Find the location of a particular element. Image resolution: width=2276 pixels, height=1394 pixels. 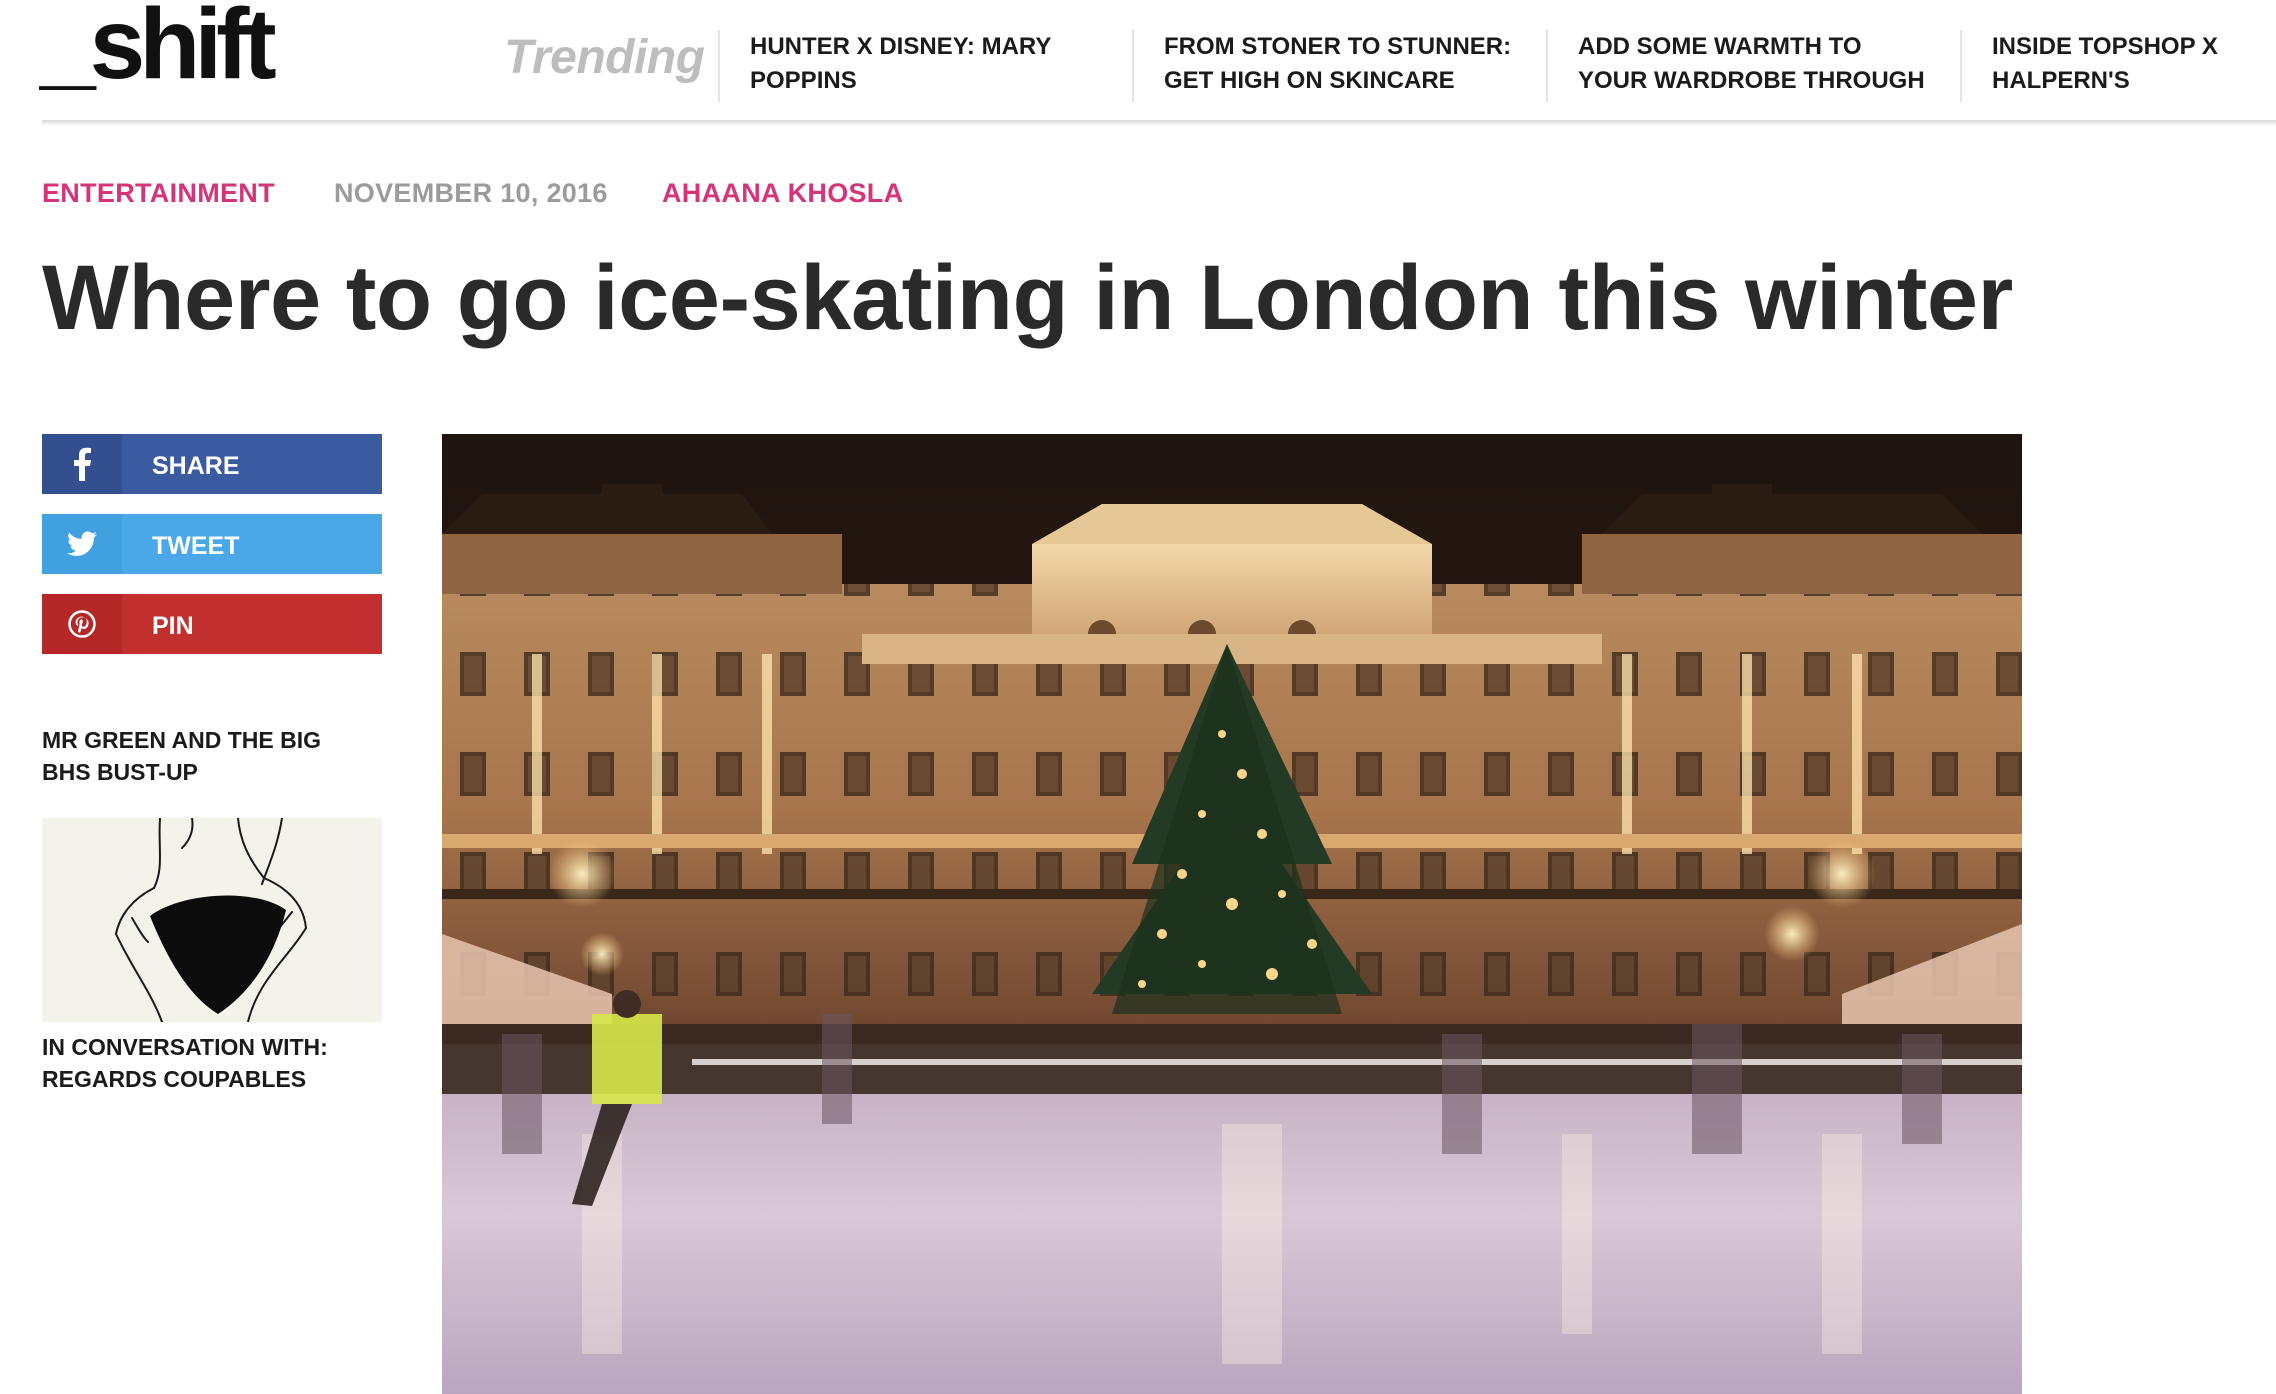

facebook-share-button: SHARE is located at coordinates (212, 464).